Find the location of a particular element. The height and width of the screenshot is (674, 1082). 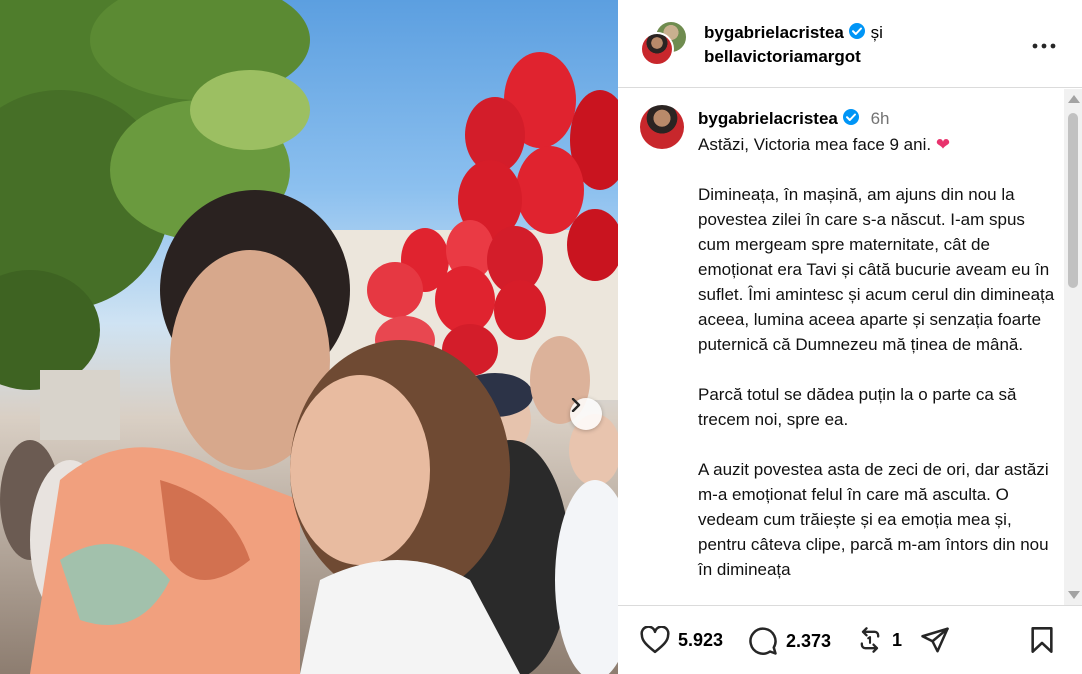

next-slide-button is located at coordinates (586, 414).